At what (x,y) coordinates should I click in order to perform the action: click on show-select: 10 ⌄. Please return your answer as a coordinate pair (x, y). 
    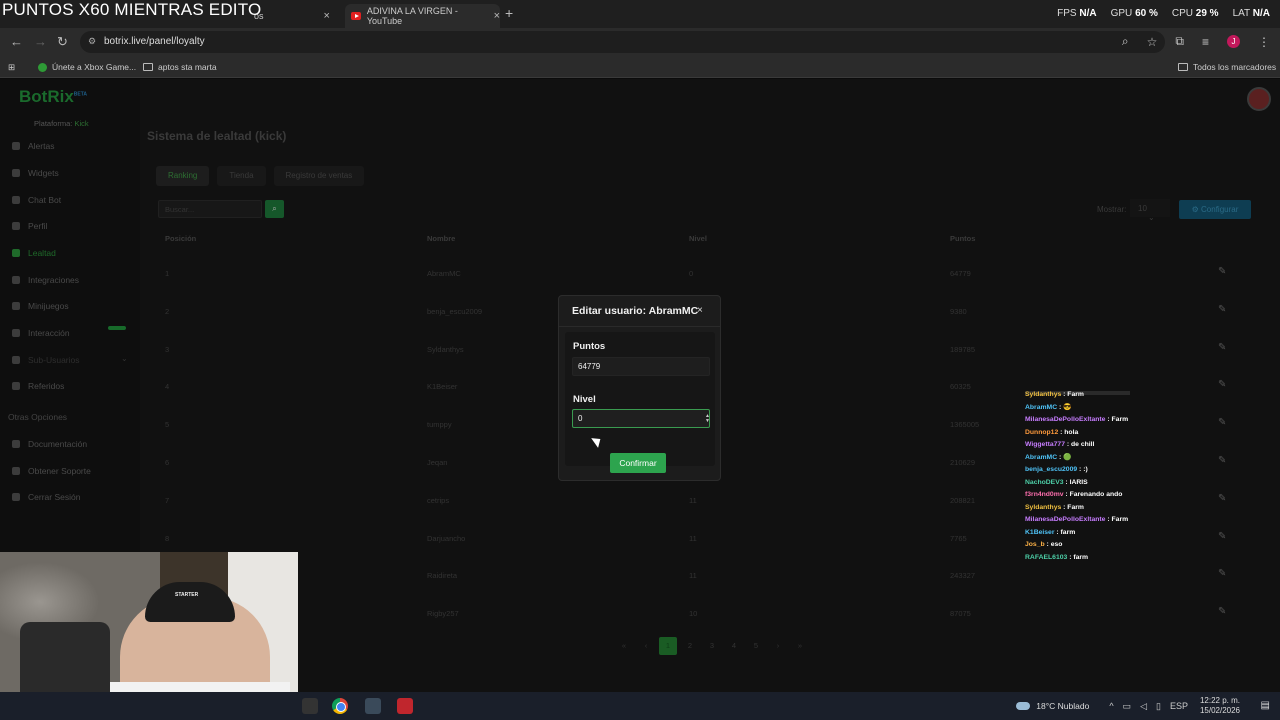
    Looking at the image, I should click on (1150, 210).